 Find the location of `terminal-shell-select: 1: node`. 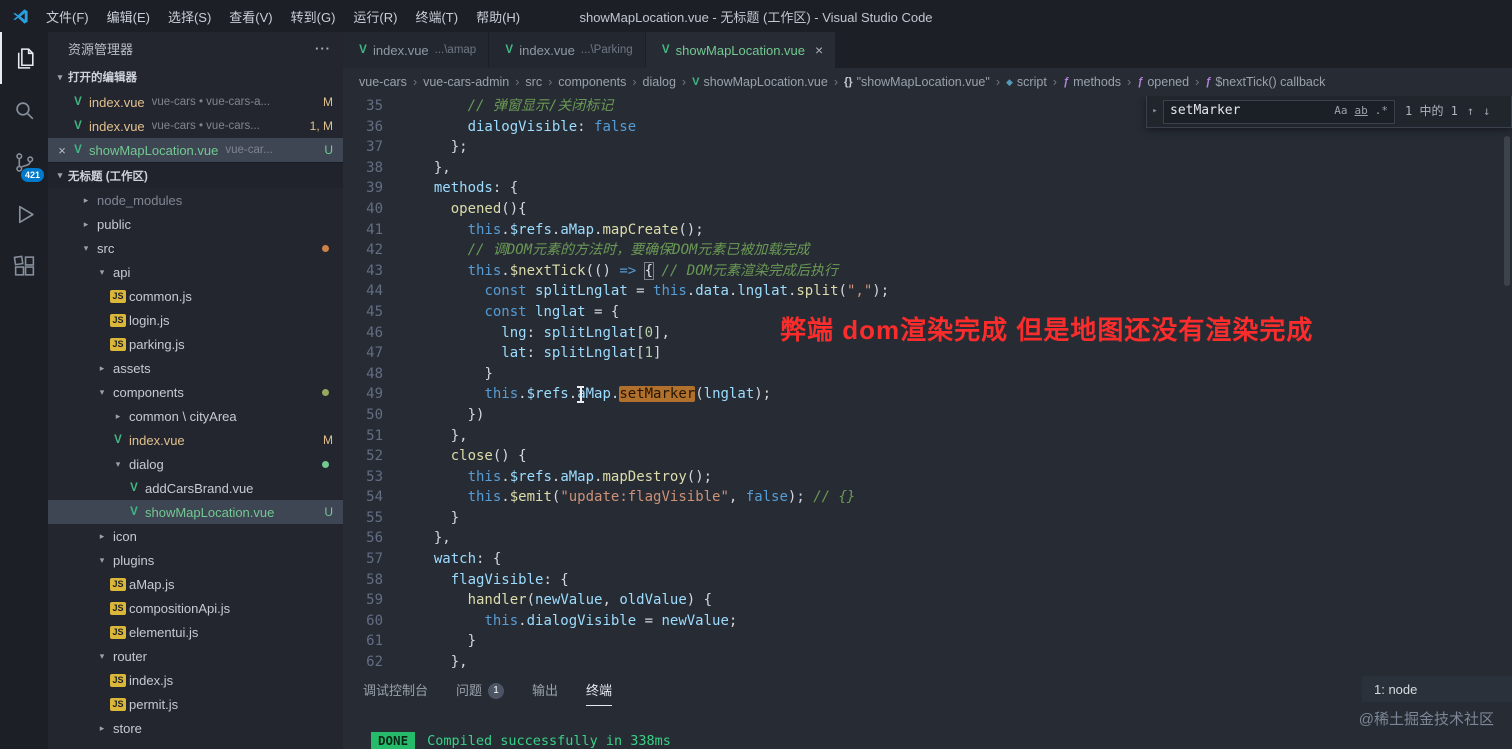

terminal-shell-select: 1: node is located at coordinates (1437, 689).